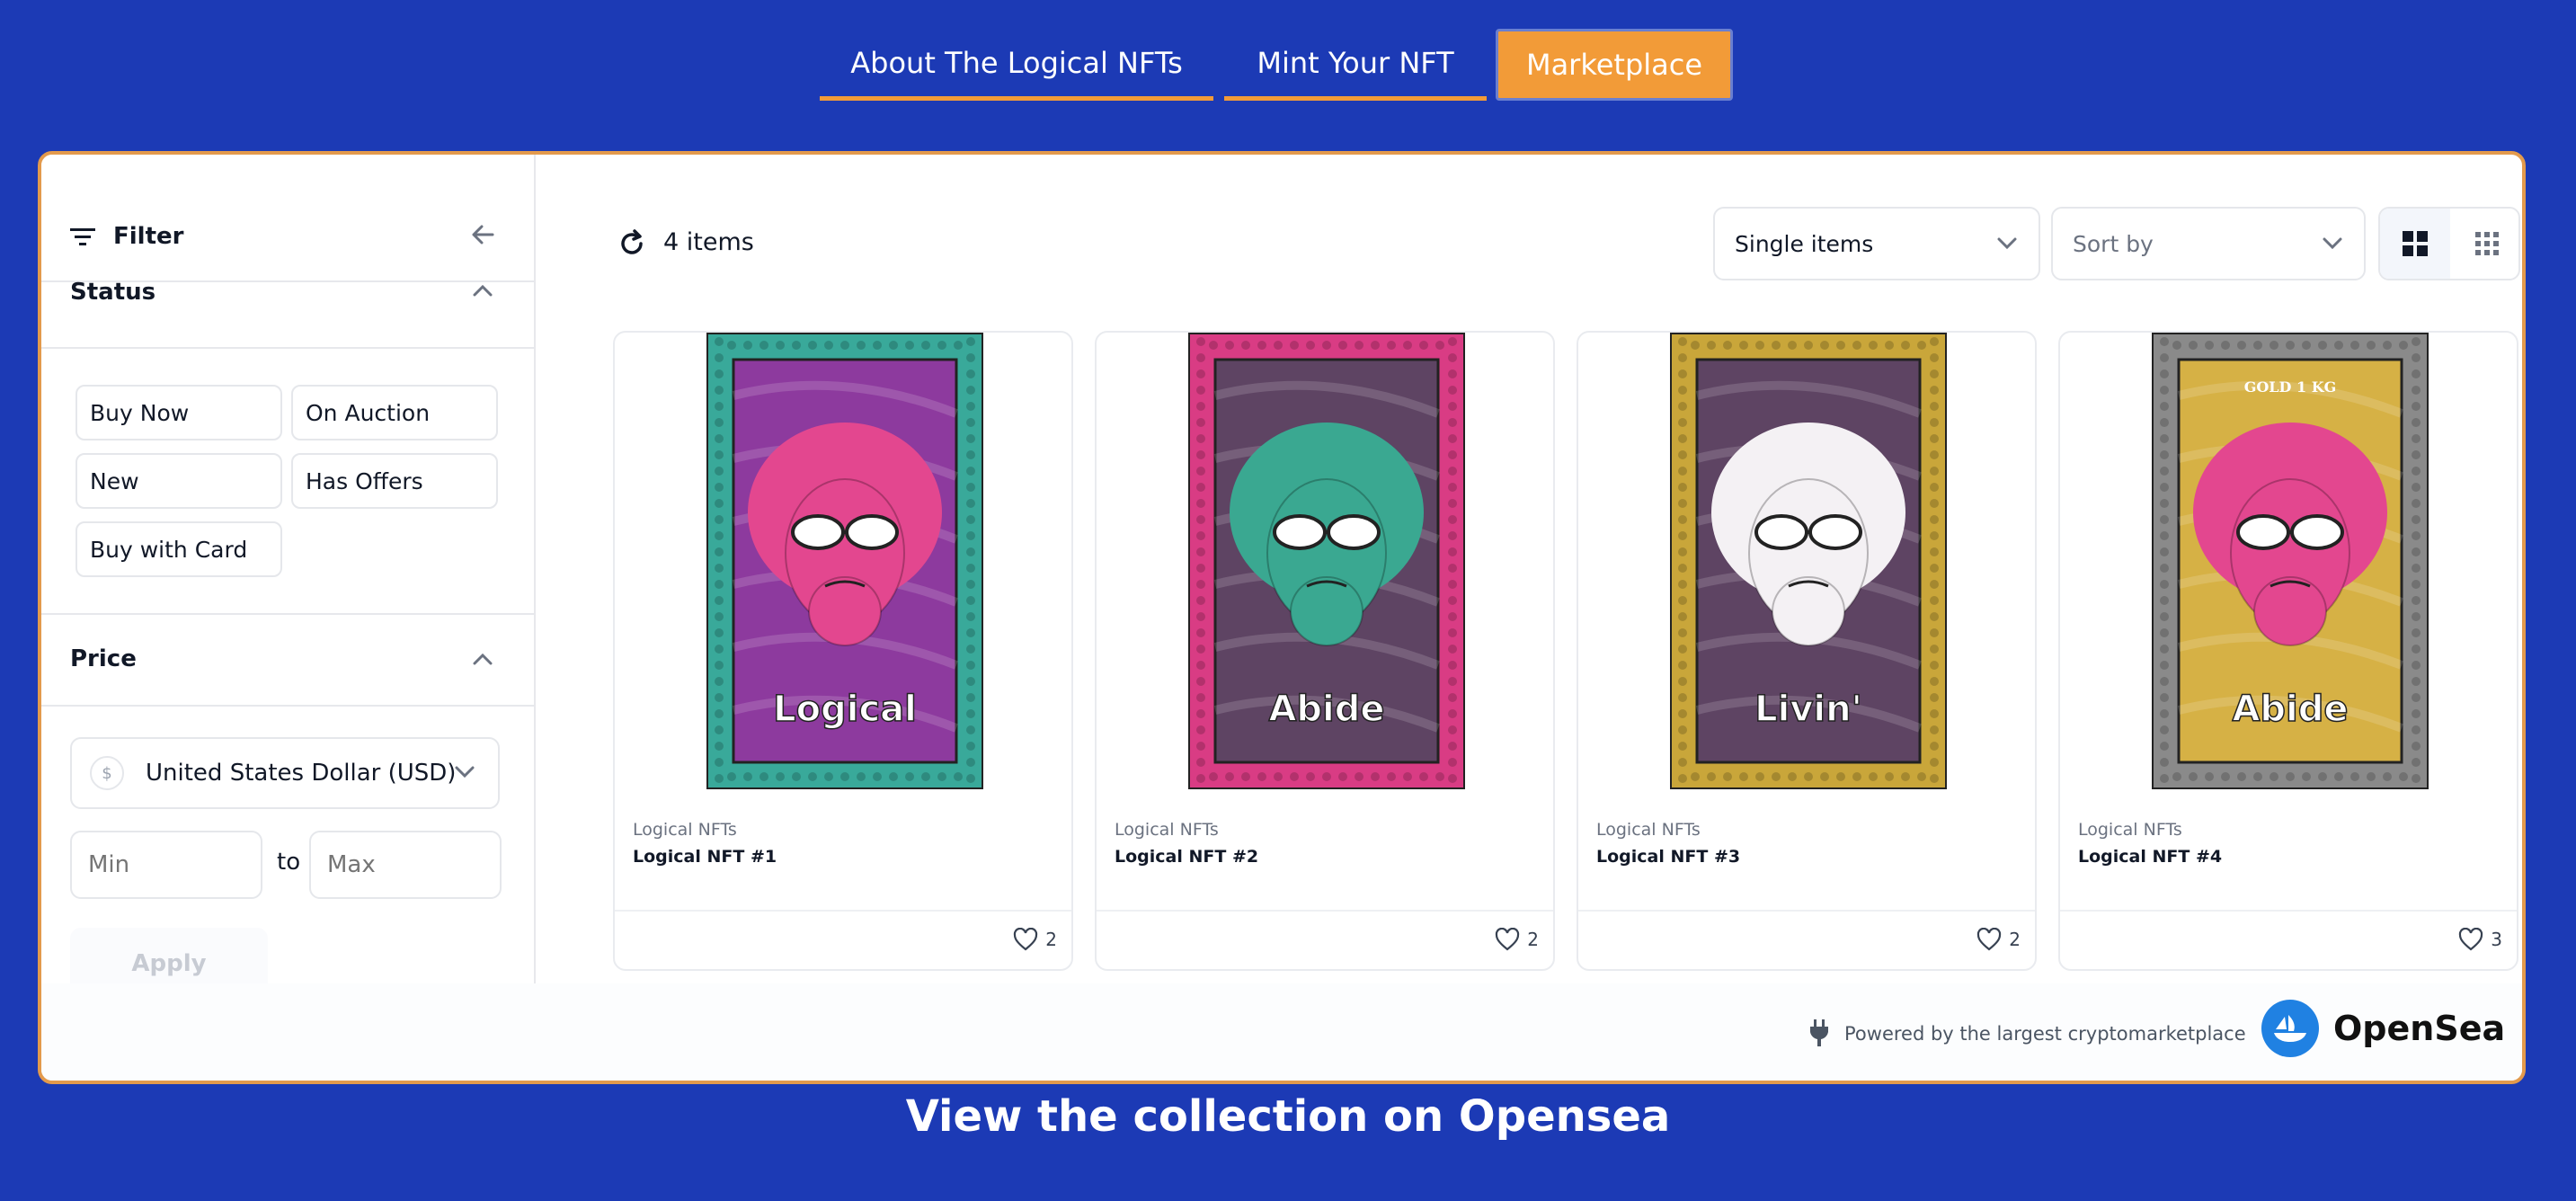 The image size is (2576, 1201). Describe the element at coordinates (405, 865) in the screenshot. I see `price-max-input` at that location.